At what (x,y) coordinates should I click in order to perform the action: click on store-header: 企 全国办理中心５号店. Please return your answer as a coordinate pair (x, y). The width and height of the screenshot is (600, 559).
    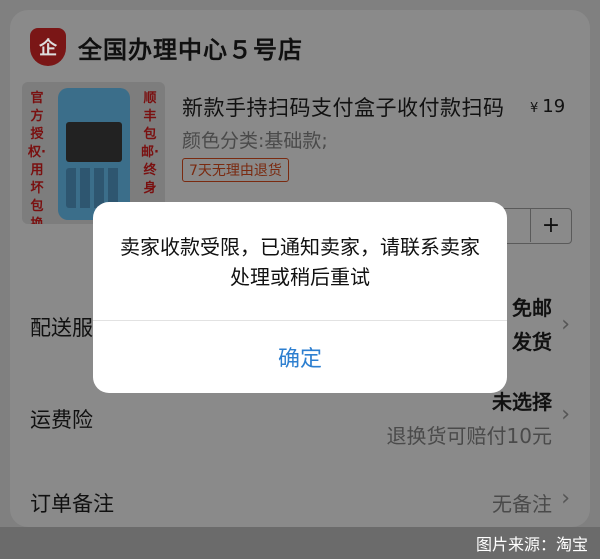
    Looking at the image, I should click on (166, 47).